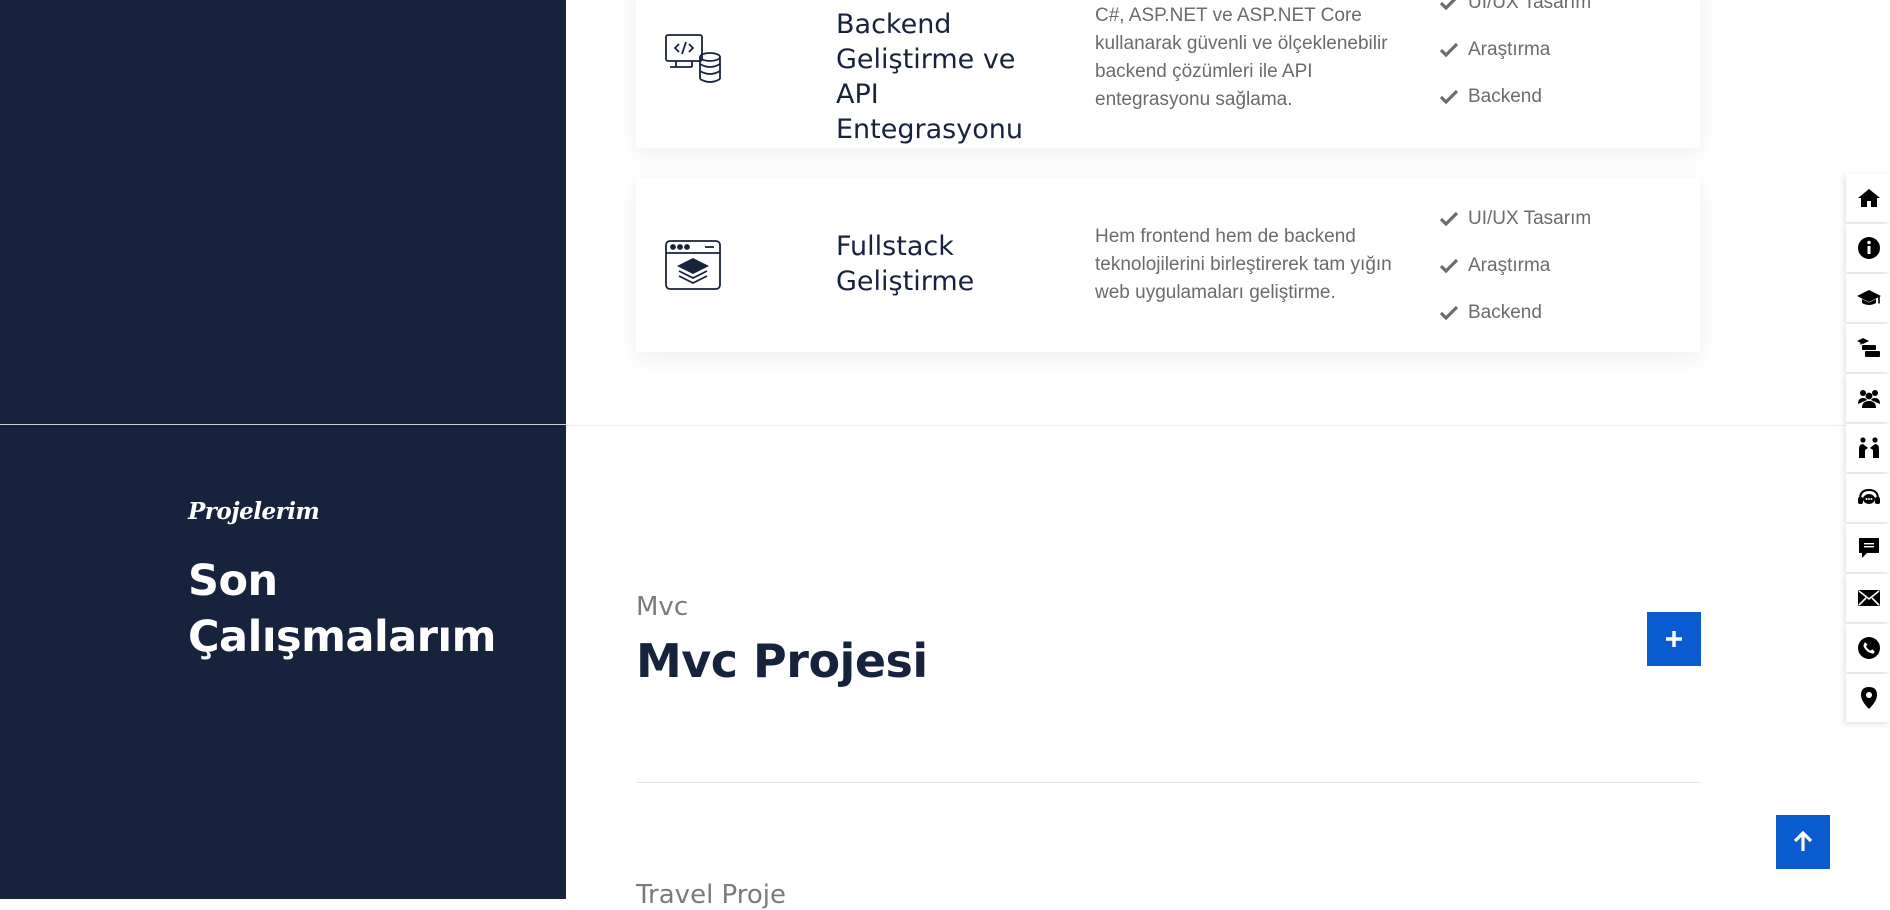  I want to click on side-nav-support, so click(1868, 498).